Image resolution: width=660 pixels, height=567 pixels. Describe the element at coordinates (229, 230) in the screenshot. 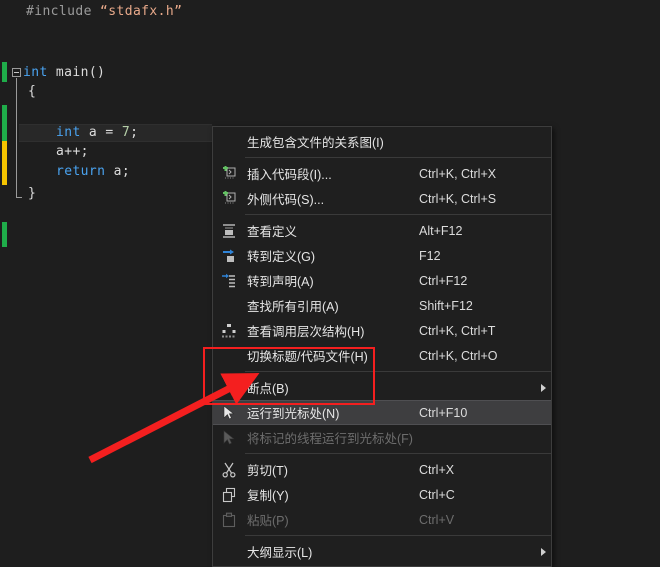

I see `peek-definition-icon` at that location.